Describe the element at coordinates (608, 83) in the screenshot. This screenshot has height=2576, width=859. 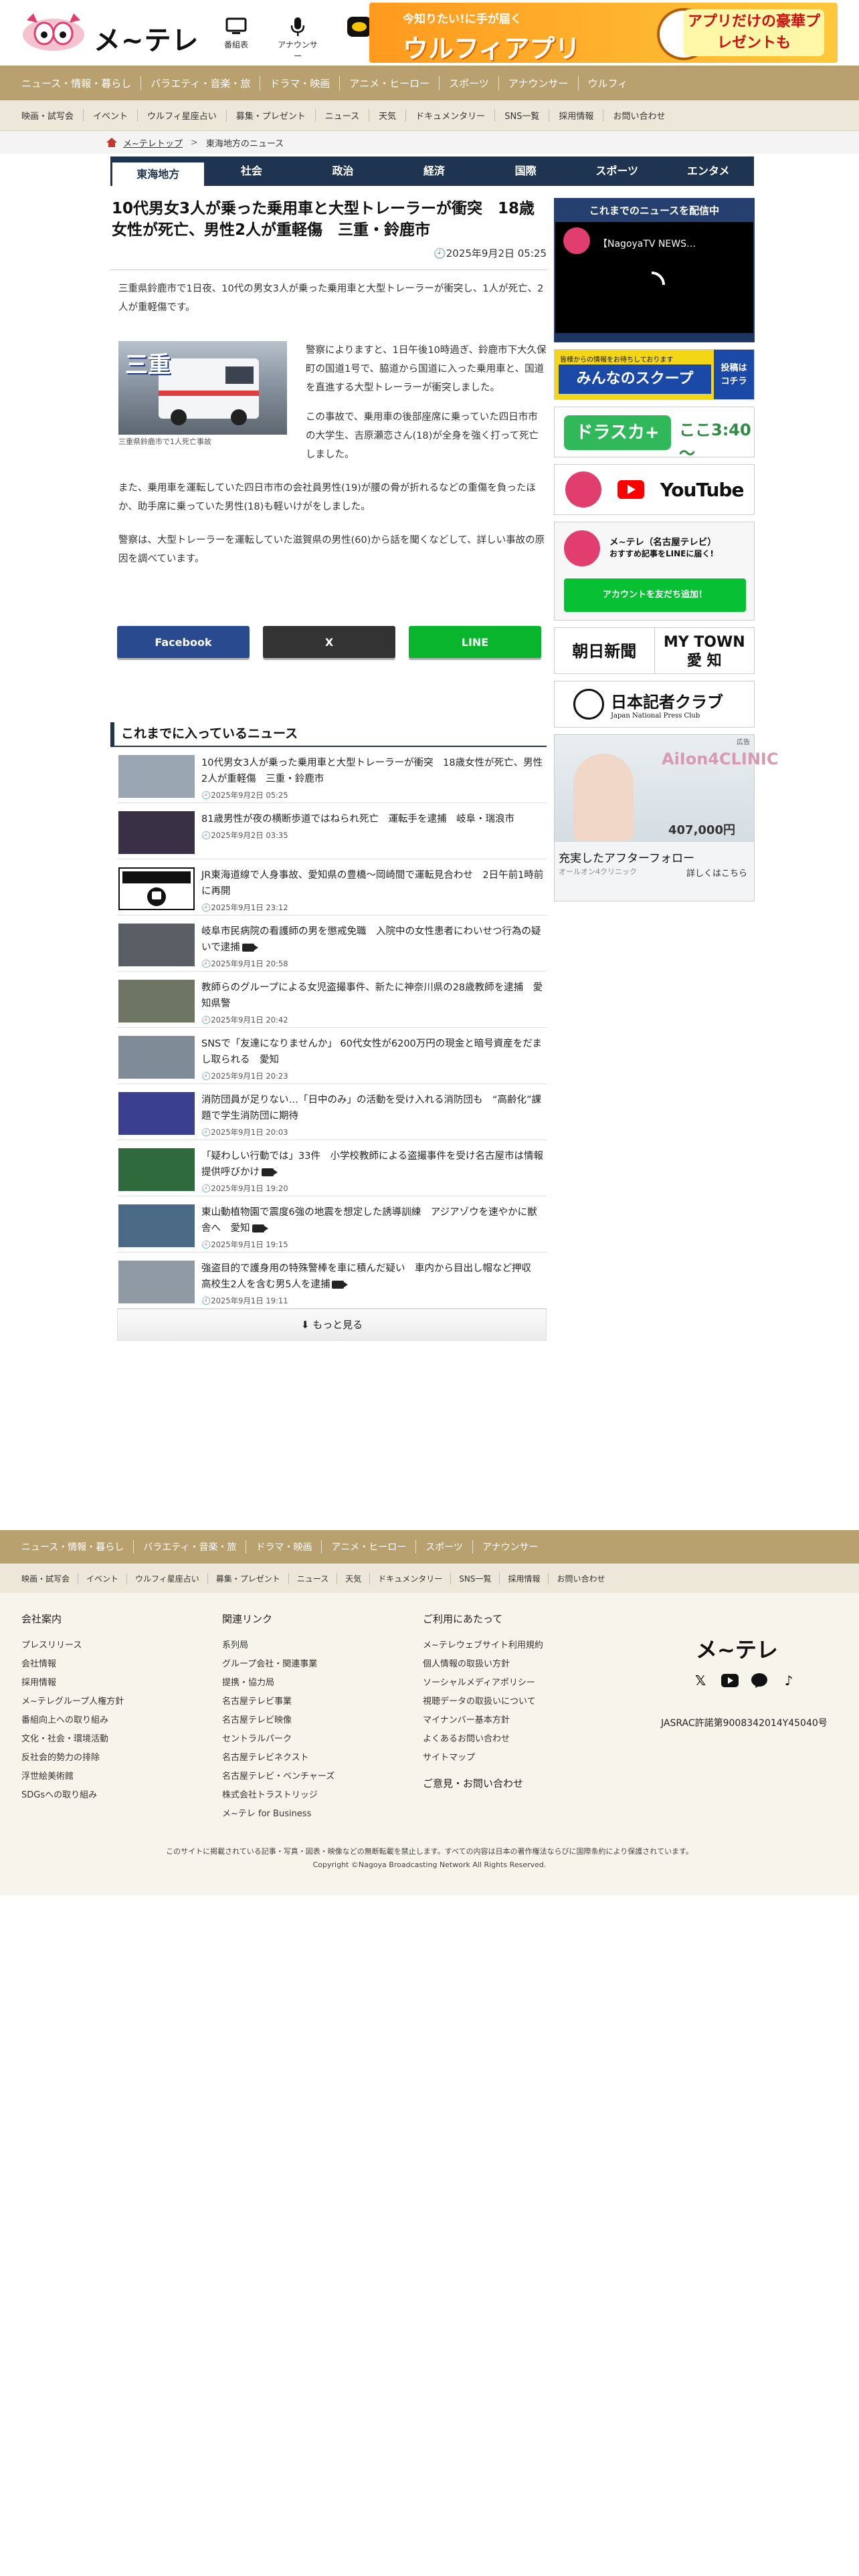
I see `nav-wolfy: ウルフィ` at that location.